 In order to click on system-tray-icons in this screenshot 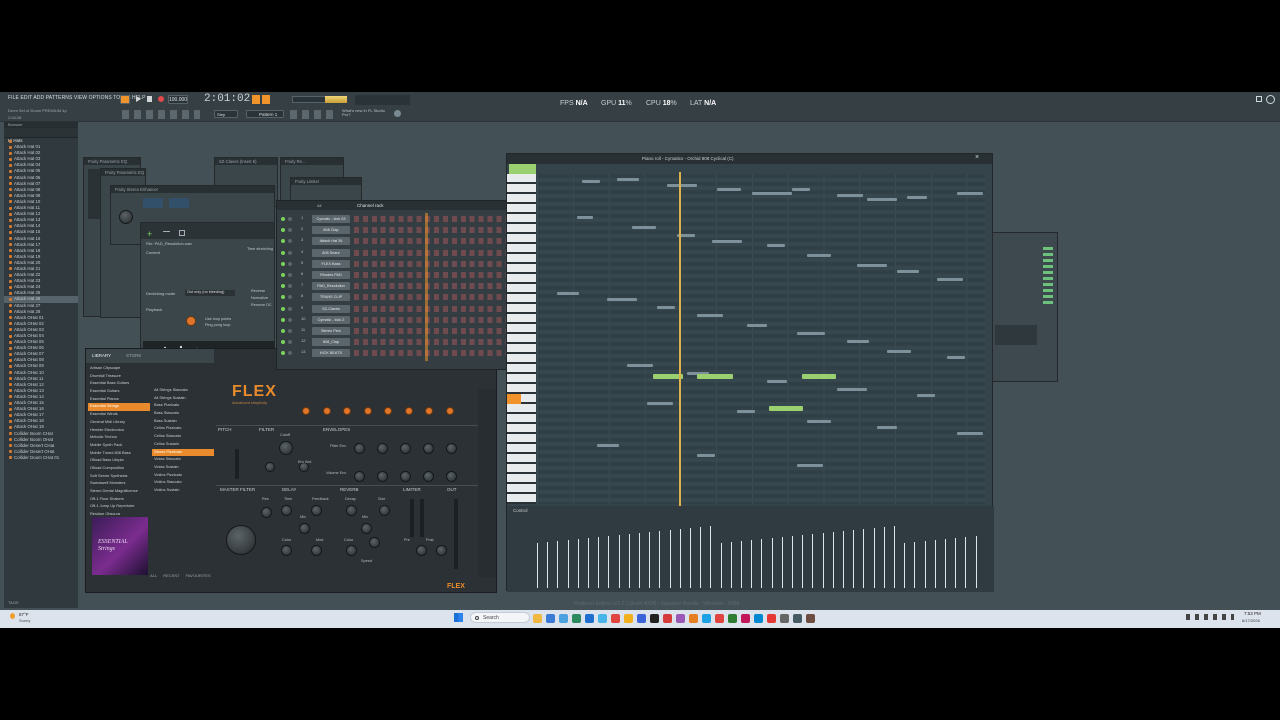, I will do `click(1210, 617)`.